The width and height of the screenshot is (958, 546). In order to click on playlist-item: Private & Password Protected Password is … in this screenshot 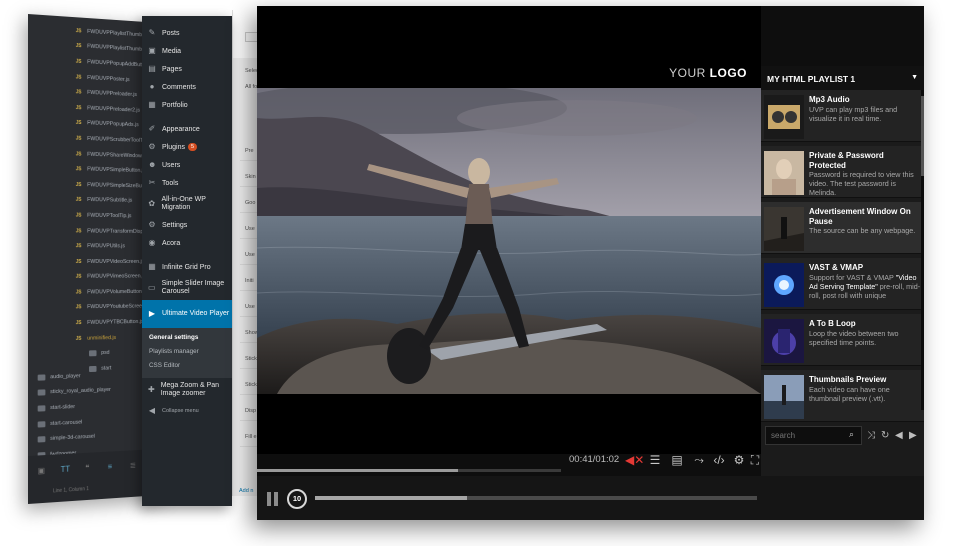, I will do `click(842, 172)`.